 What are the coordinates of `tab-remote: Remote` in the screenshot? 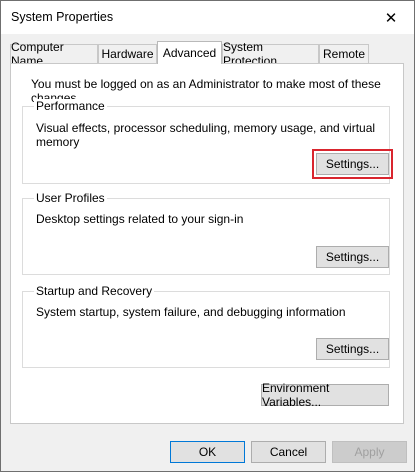 It's located at (344, 53).